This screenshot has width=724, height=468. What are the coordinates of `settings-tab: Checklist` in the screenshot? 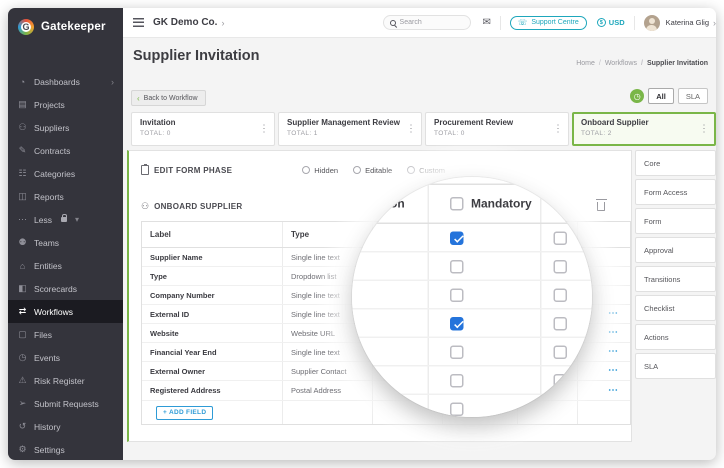 It's located at (675, 308).